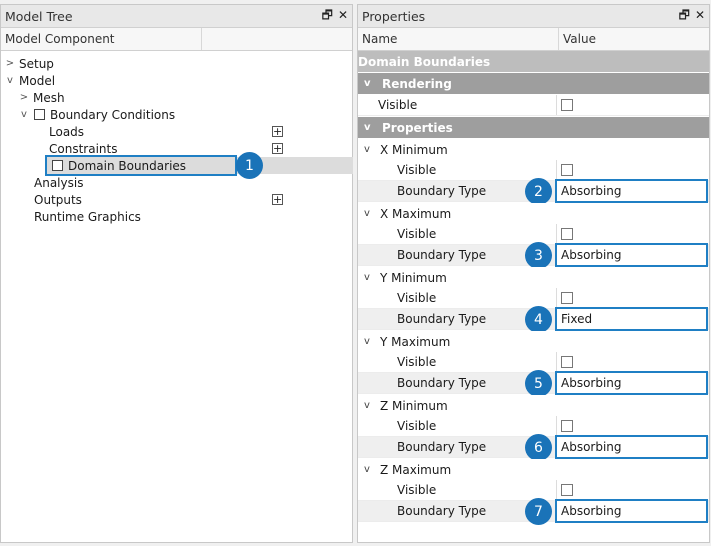 The image size is (711, 546). I want to click on section-header: vX Maximum, so click(533, 213).